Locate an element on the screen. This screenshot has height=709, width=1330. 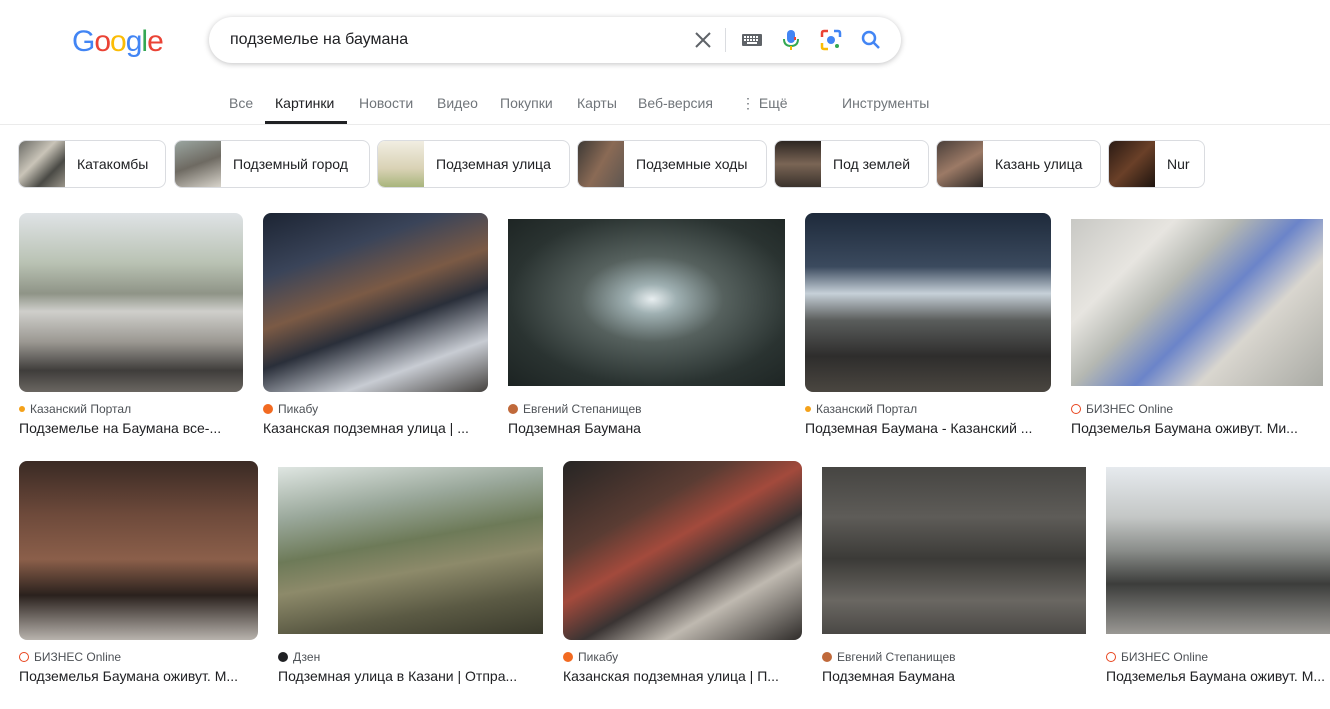
microphone-icon is located at coordinates (791, 40).